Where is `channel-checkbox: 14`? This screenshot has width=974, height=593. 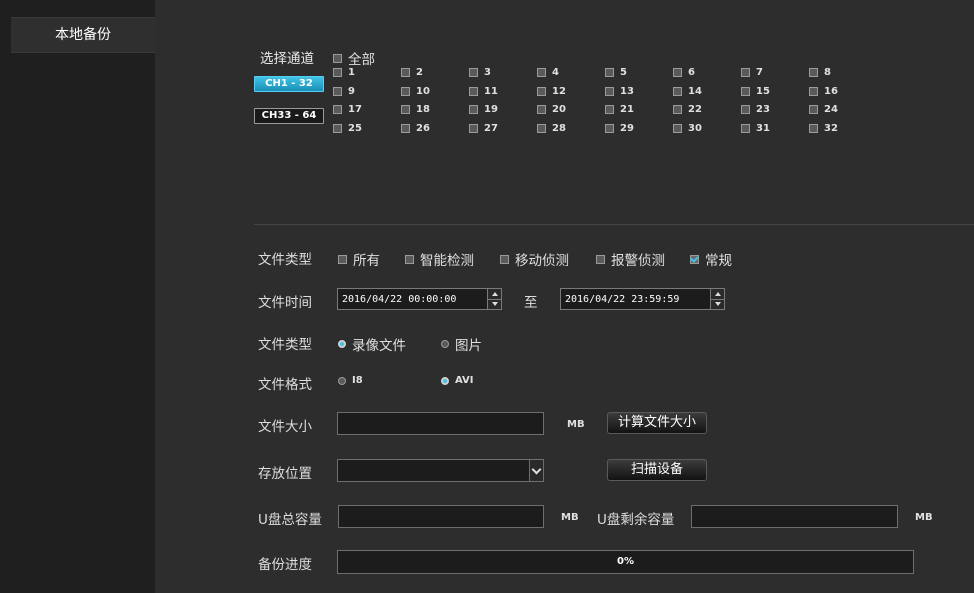 channel-checkbox: 14 is located at coordinates (687, 91).